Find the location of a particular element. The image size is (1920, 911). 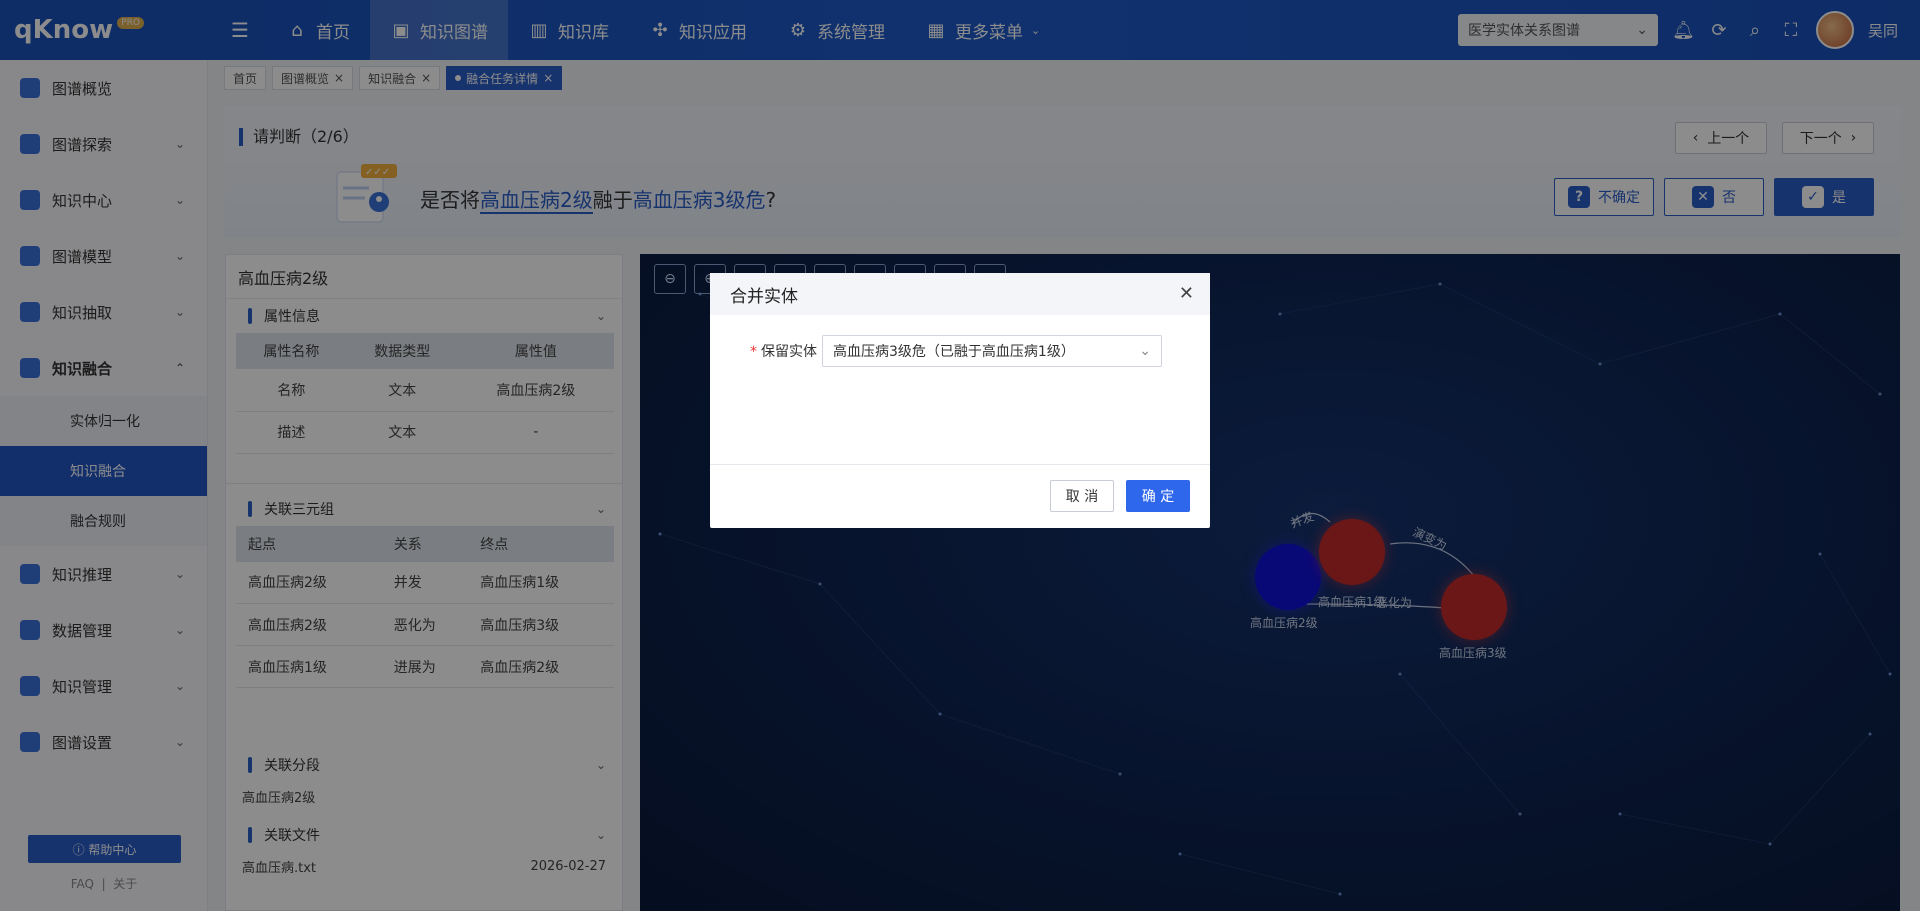

dialog-body: * 保留实体 高血压病3级危（已融于高血压病1级） ⌄ is located at coordinates (960, 390).